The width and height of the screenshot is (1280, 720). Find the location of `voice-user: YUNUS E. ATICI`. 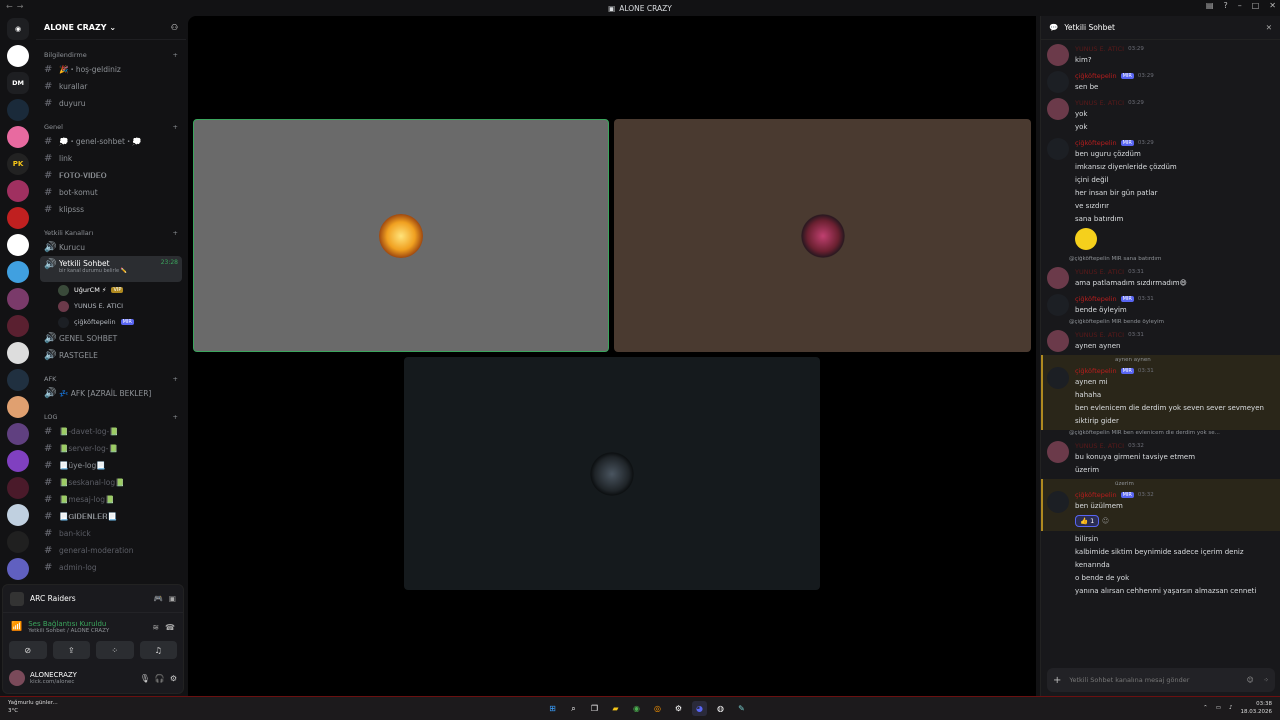

voice-user: YUNUS E. ATICI is located at coordinates (111, 306).